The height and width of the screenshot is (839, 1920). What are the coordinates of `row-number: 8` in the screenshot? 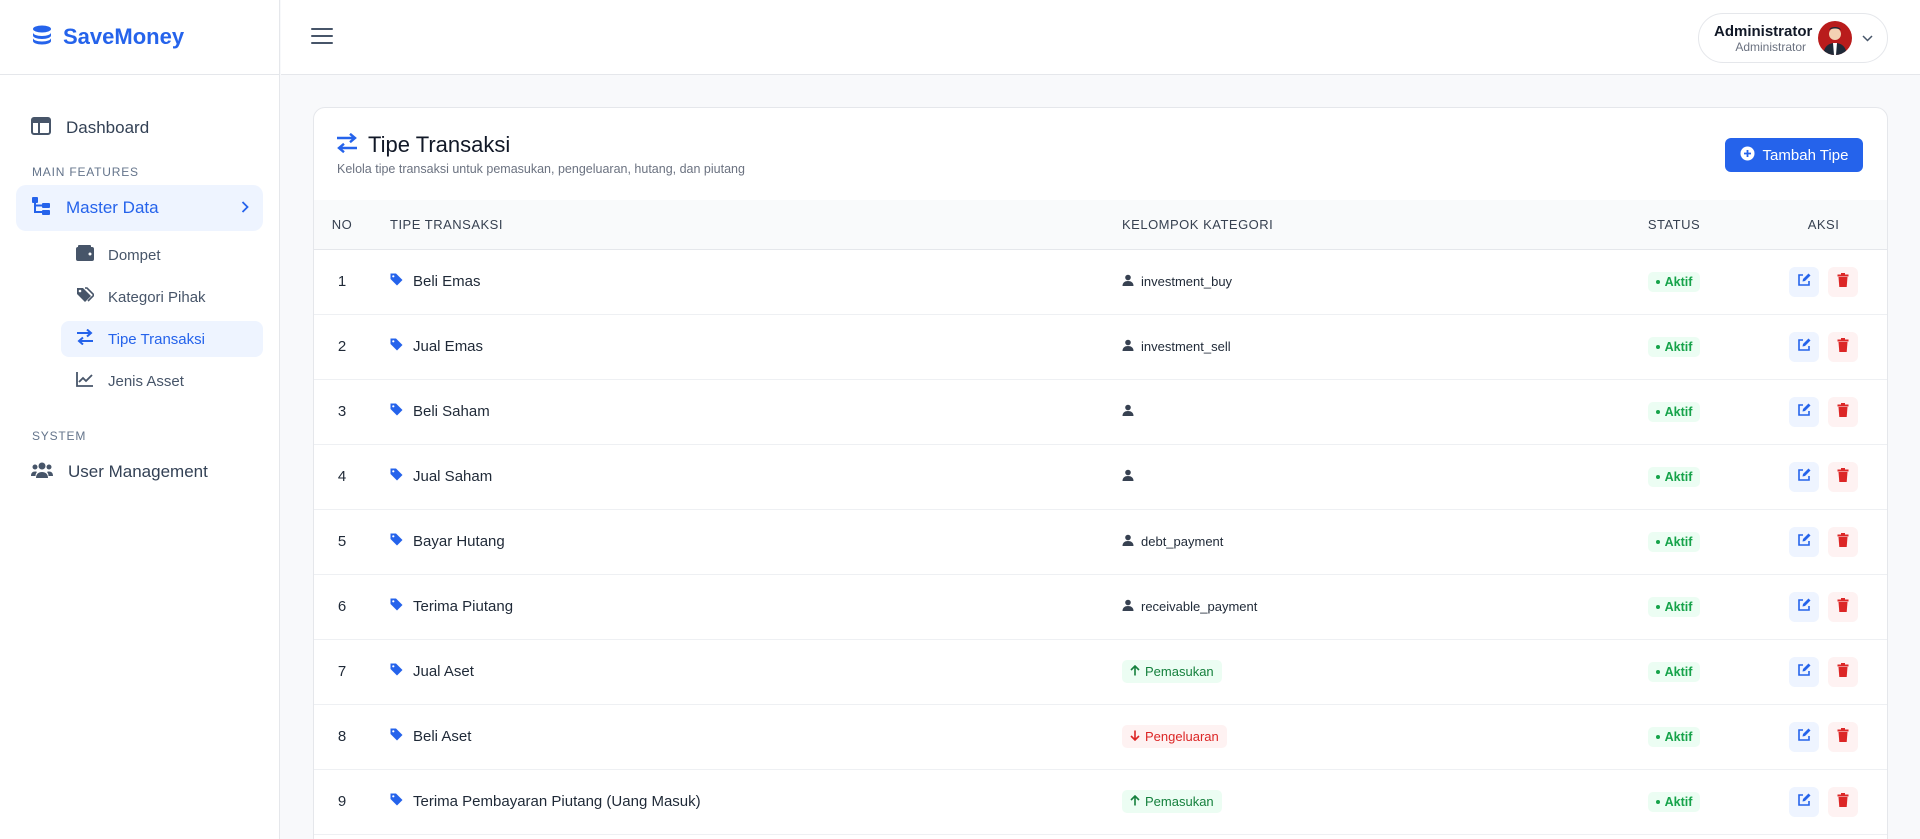 It's located at (342, 737).